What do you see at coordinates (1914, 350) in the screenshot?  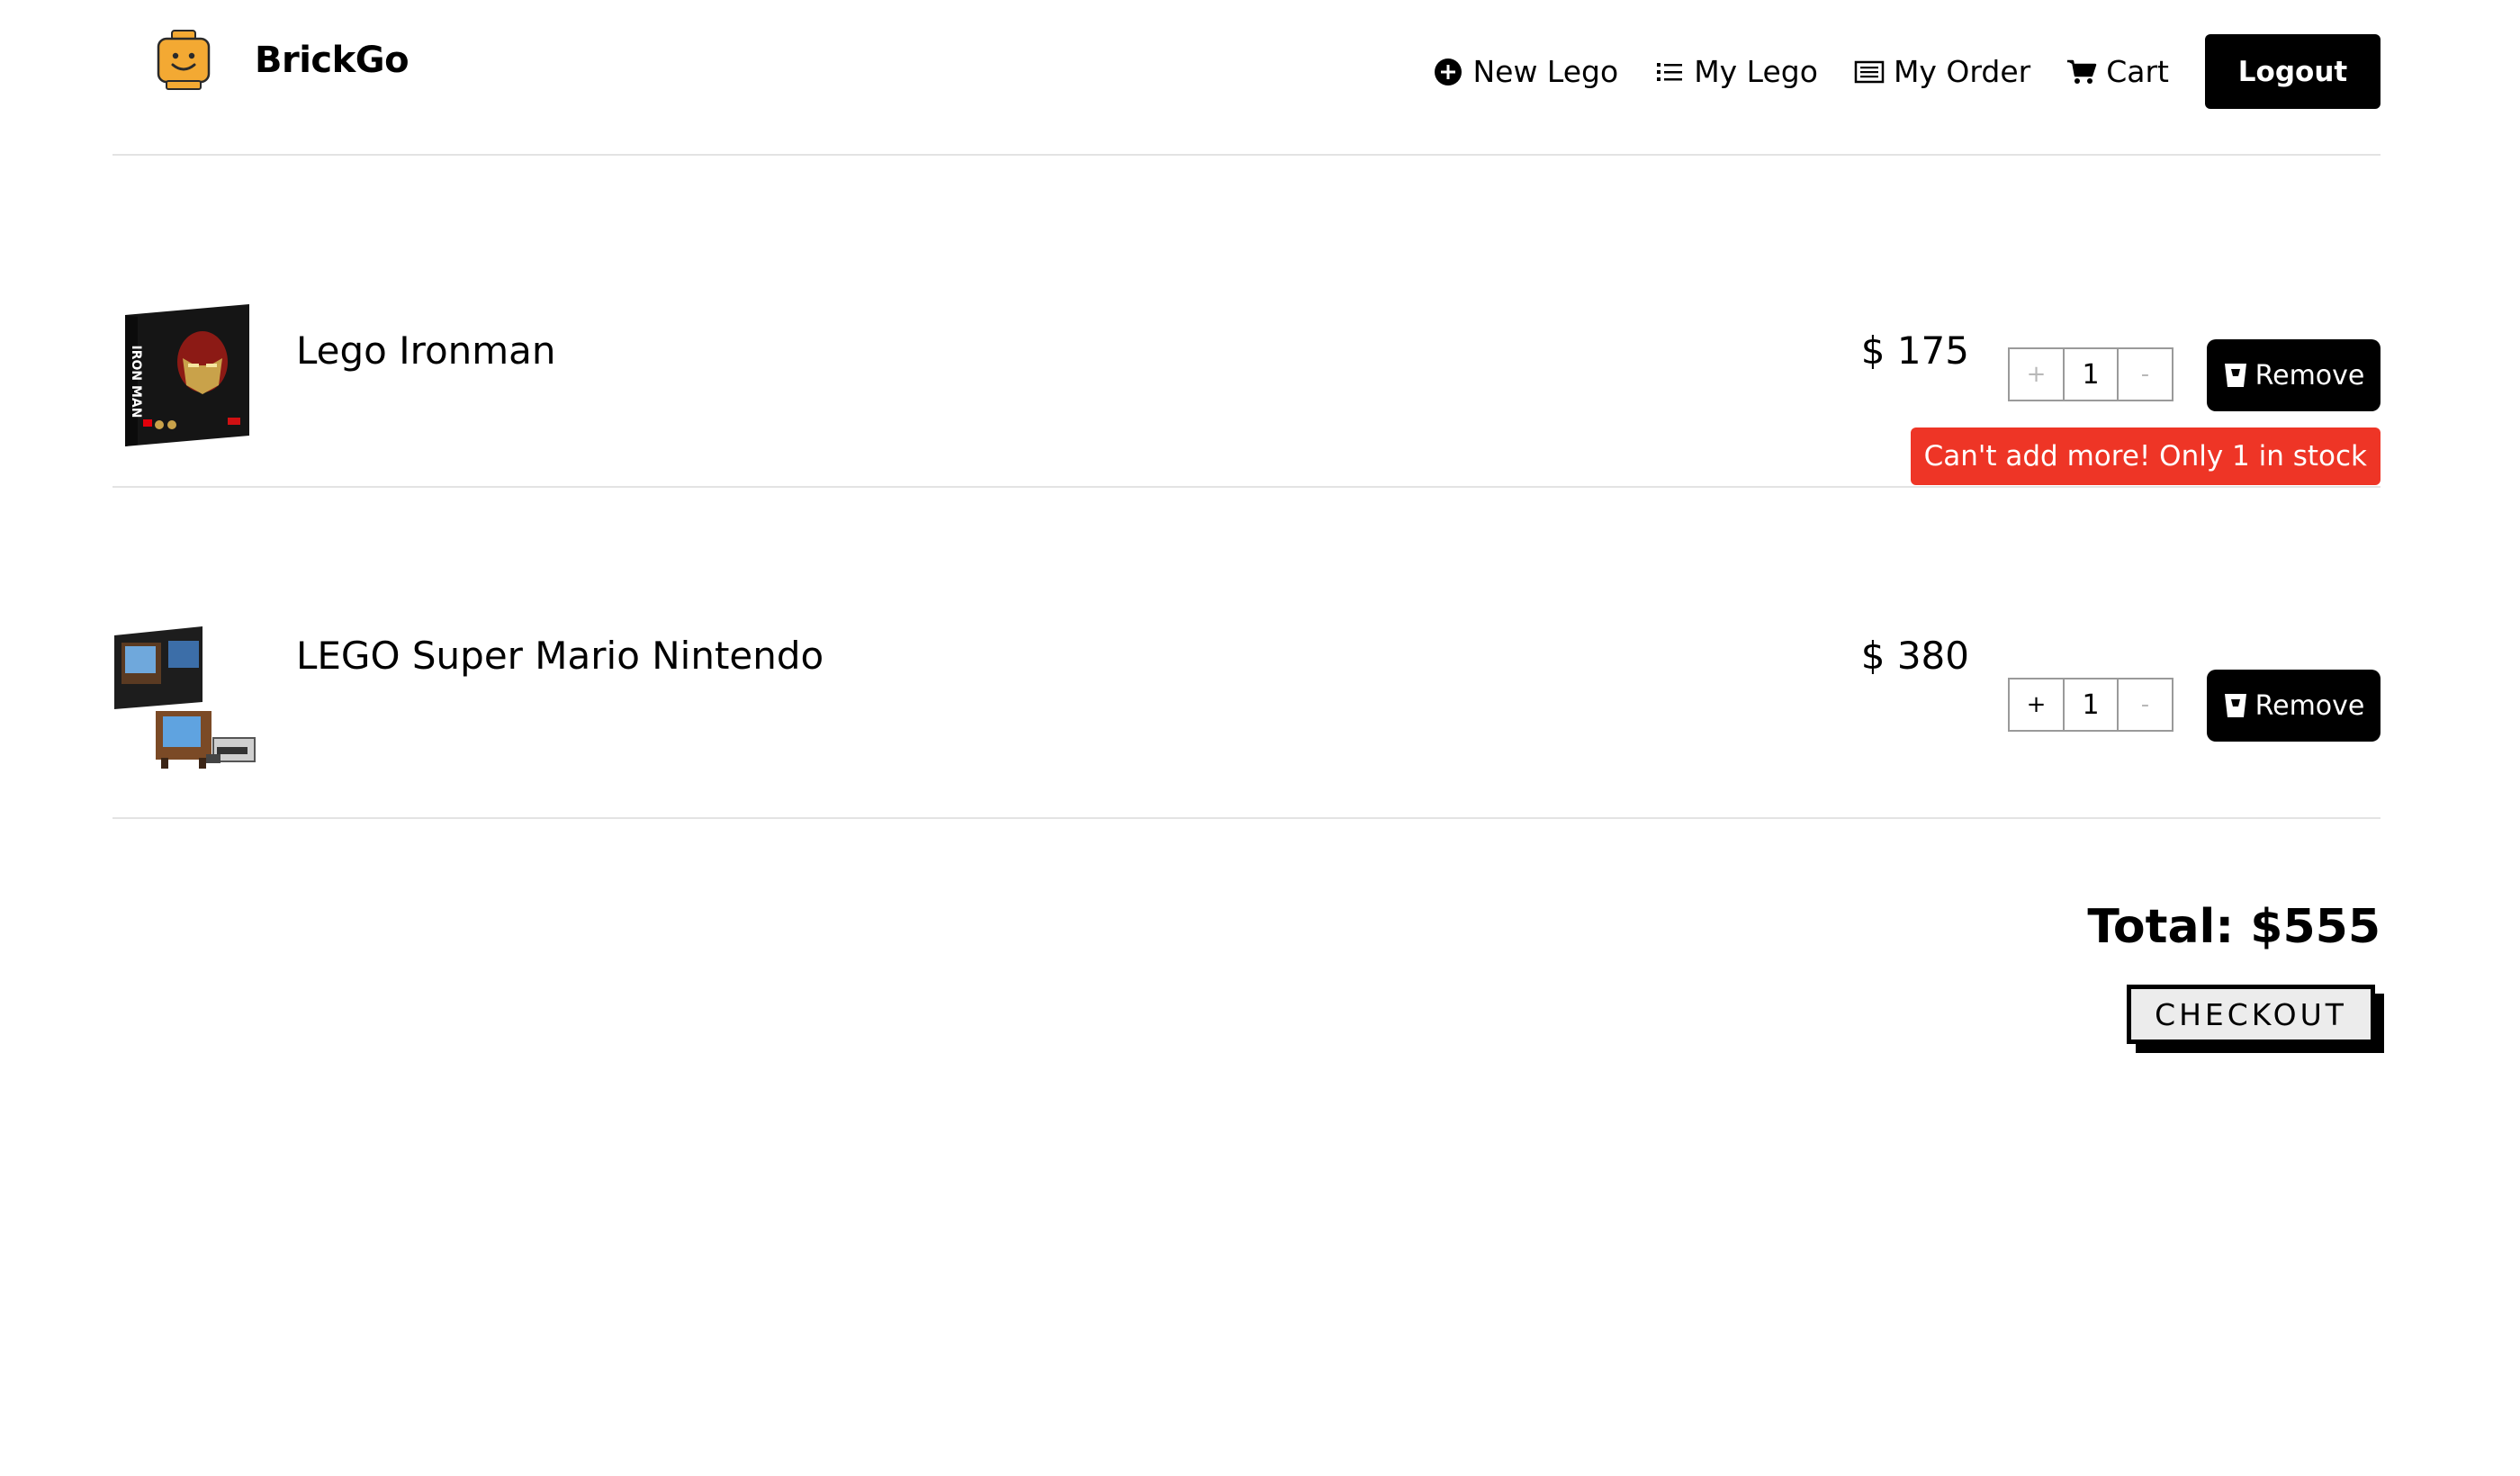 I see `item-price: $ 175` at bounding box center [1914, 350].